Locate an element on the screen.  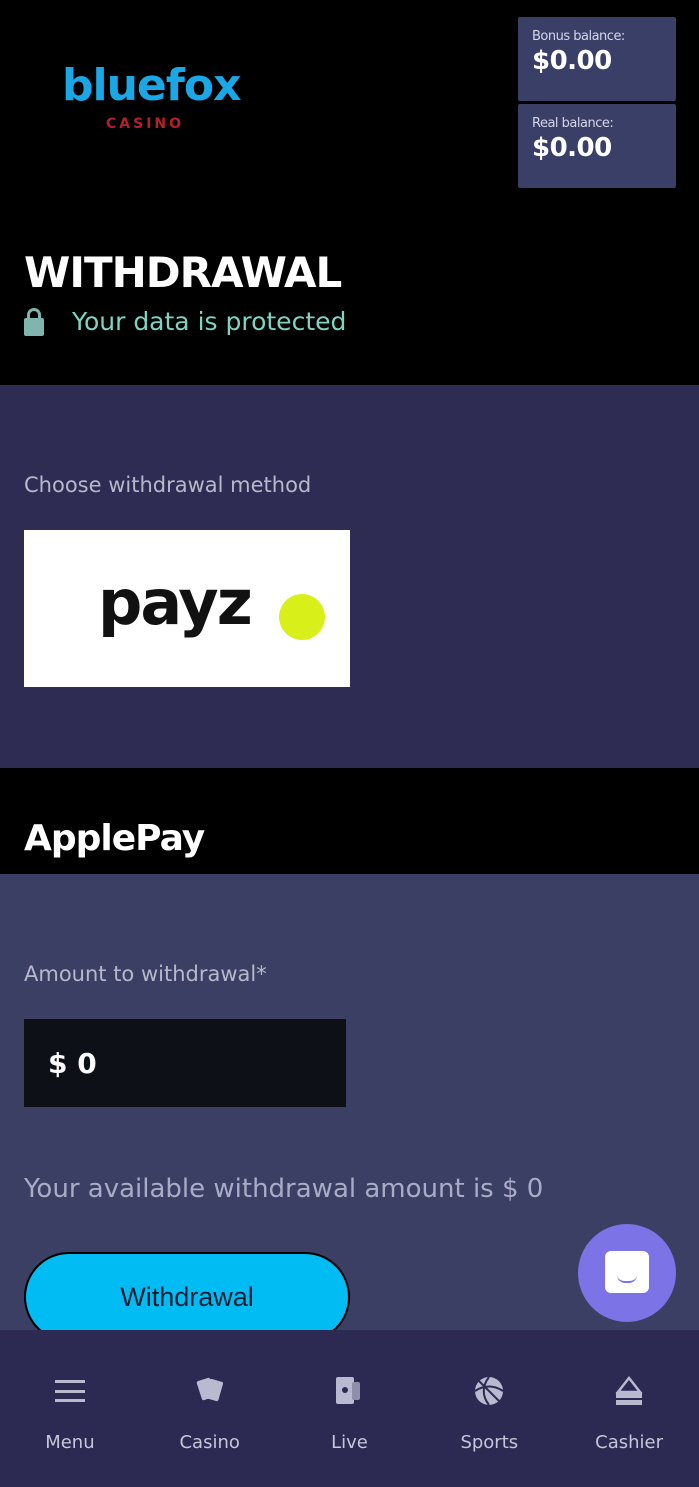
amount-input is located at coordinates (185, 1063).